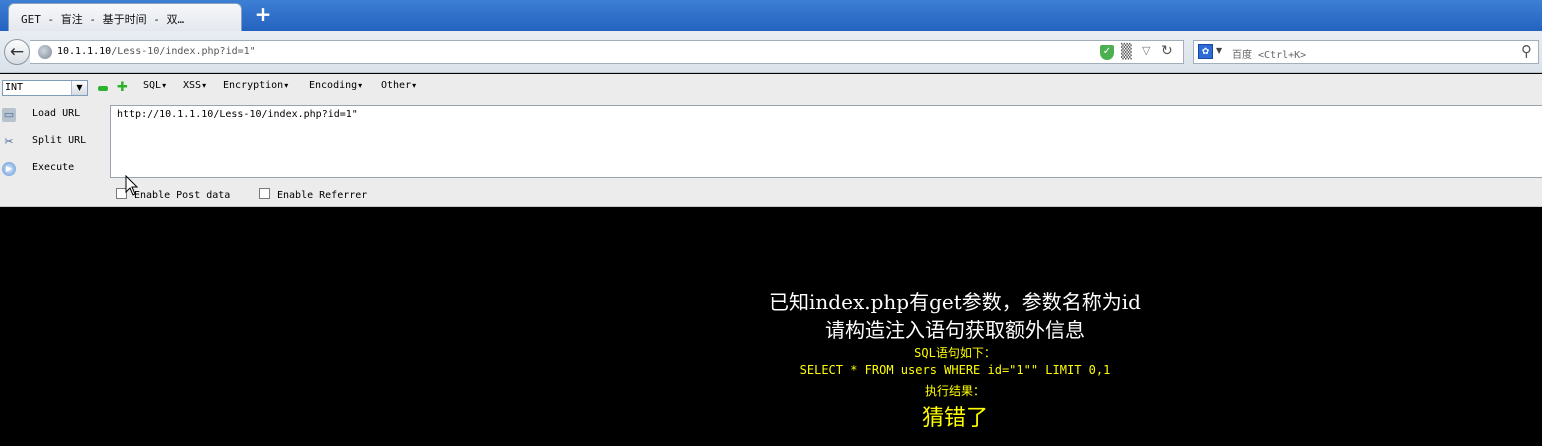  Describe the element at coordinates (263, 14) in the screenshot. I see `new-tab-button: +` at that location.